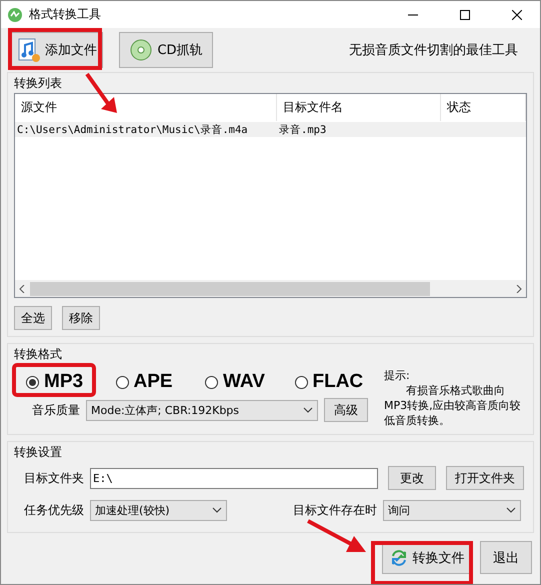 The width and height of the screenshot is (541, 585). Describe the element at coordinates (230, 289) in the screenshot. I see `scroll-thumb` at that location.